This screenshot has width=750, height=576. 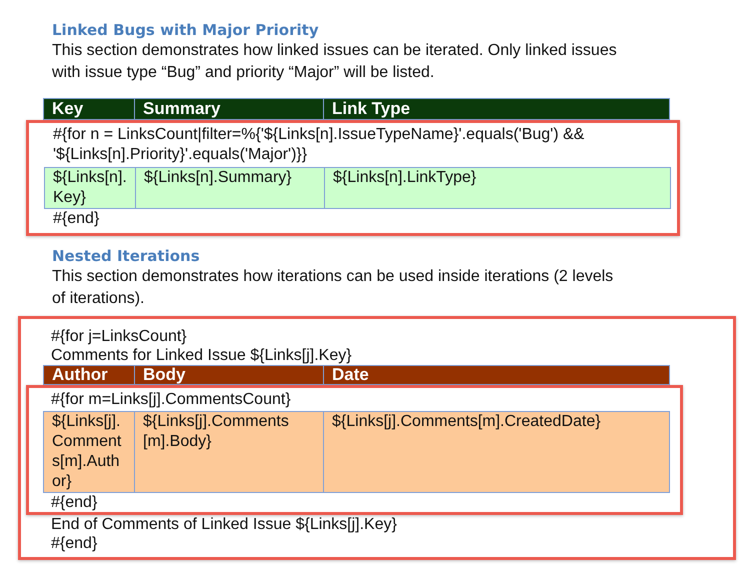 I want to click on table-cell: ${Links[n].Summary}, so click(x=230, y=188).